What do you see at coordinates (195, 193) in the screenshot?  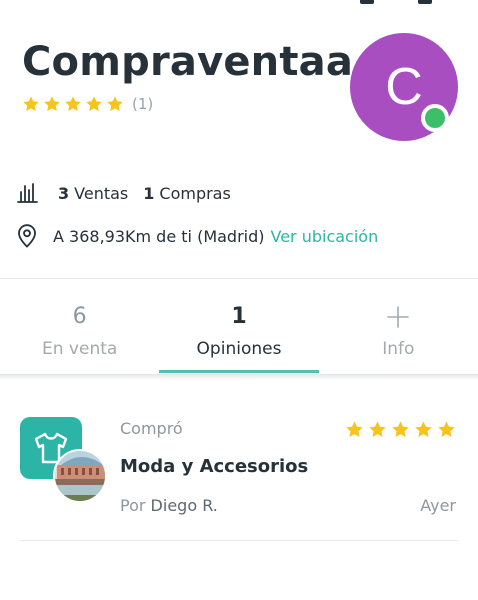 I see `purchases-label: Compras` at bounding box center [195, 193].